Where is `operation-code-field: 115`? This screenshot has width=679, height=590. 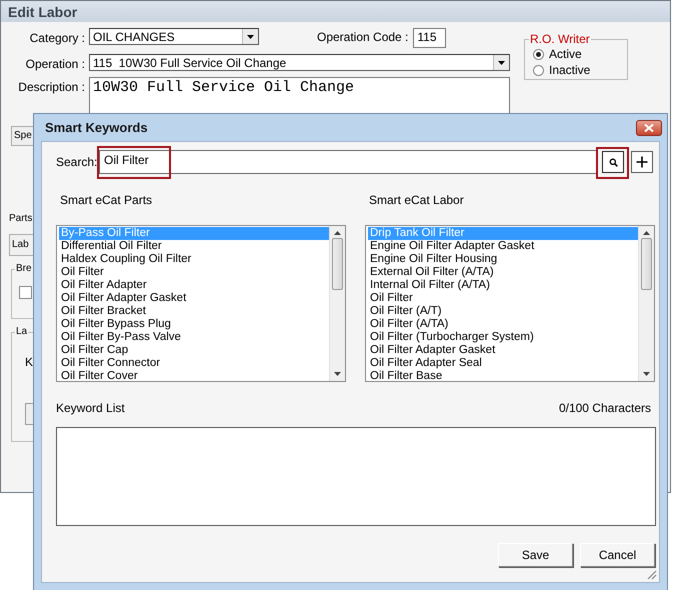
operation-code-field: 115 is located at coordinates (429, 38).